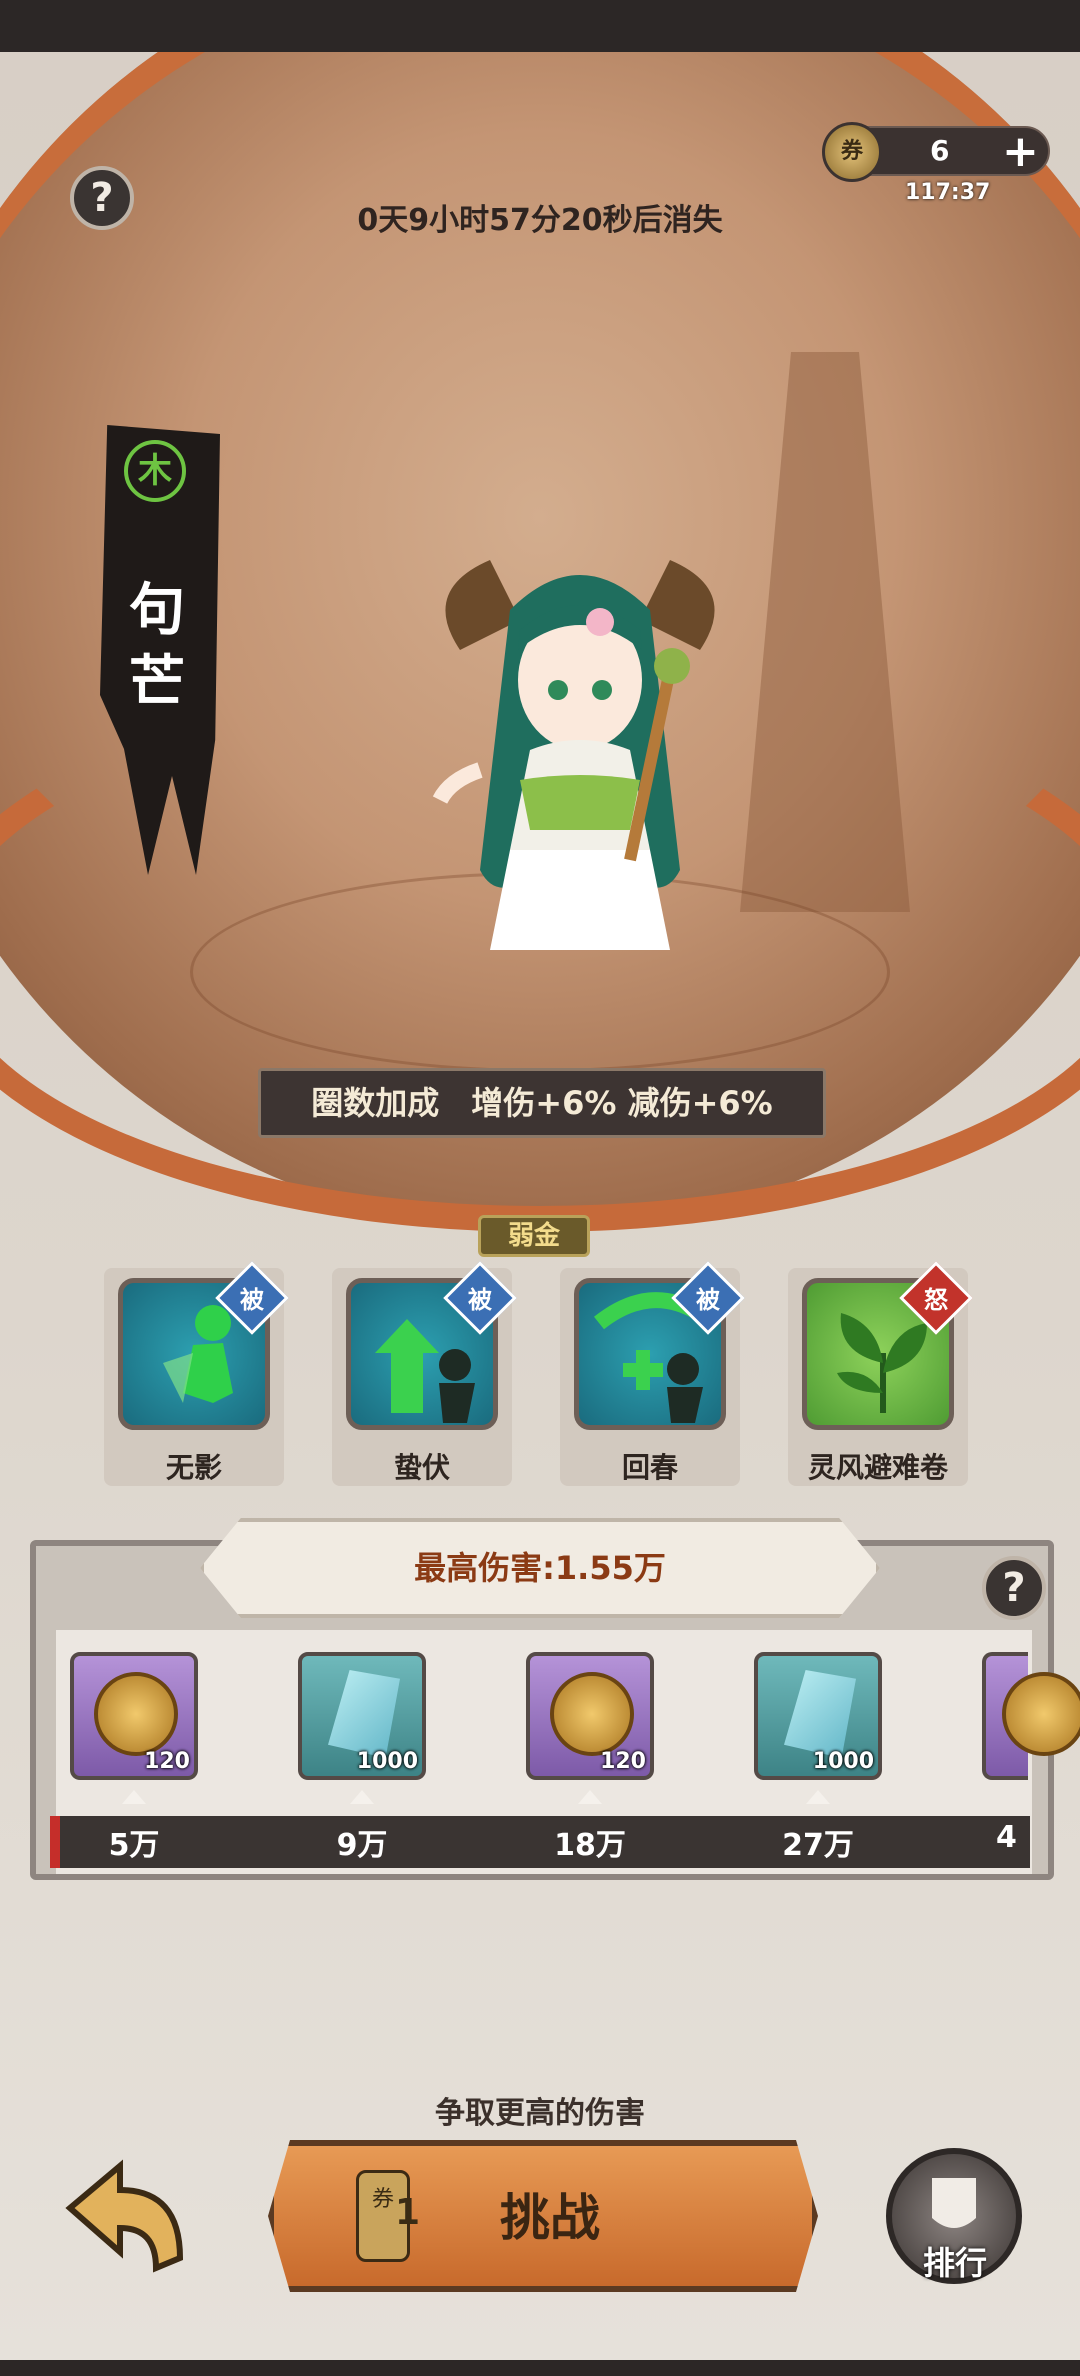  What do you see at coordinates (1014, 1588) in the screenshot?
I see `rewards-help-icon: ?` at bounding box center [1014, 1588].